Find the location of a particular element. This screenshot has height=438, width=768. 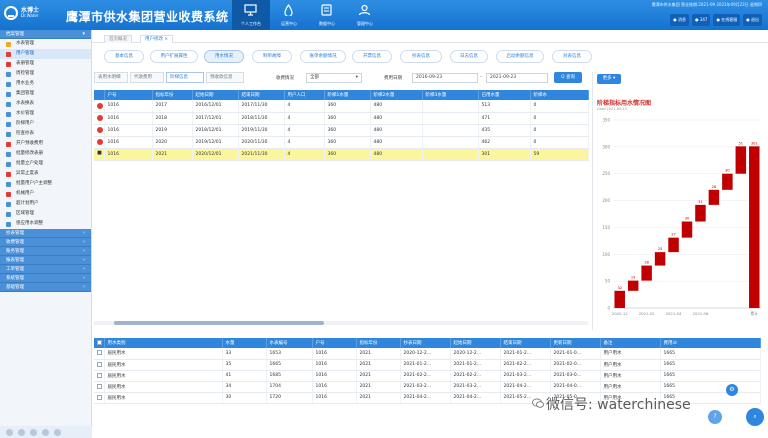

top-nav-item: 运营中心 is located at coordinates (289, 15).